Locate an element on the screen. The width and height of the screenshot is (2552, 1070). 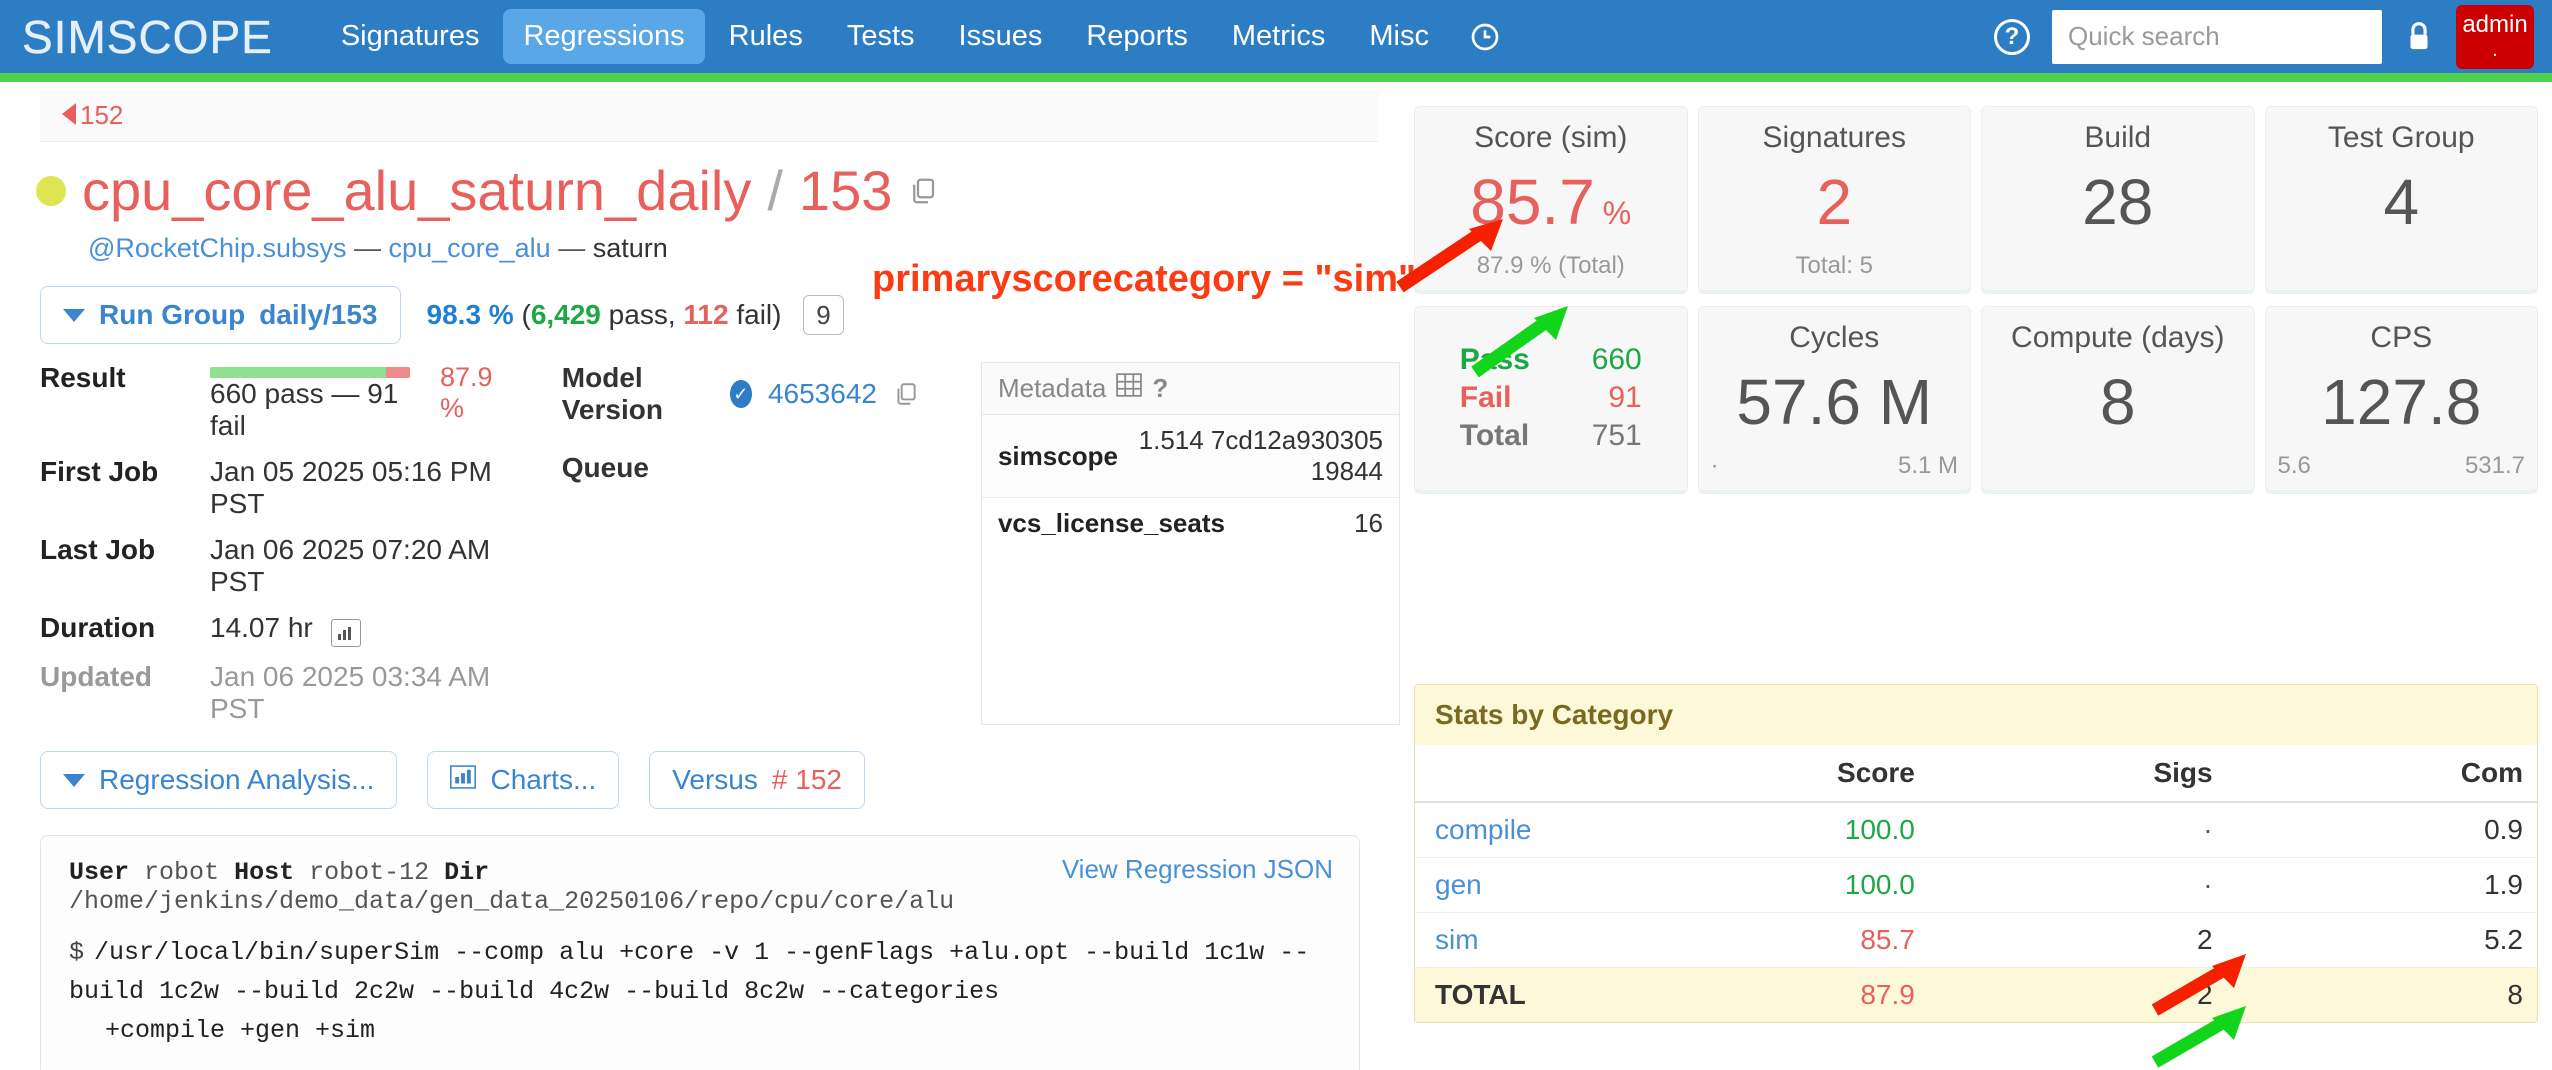
versus-button: Versus # 152 is located at coordinates (757, 780).